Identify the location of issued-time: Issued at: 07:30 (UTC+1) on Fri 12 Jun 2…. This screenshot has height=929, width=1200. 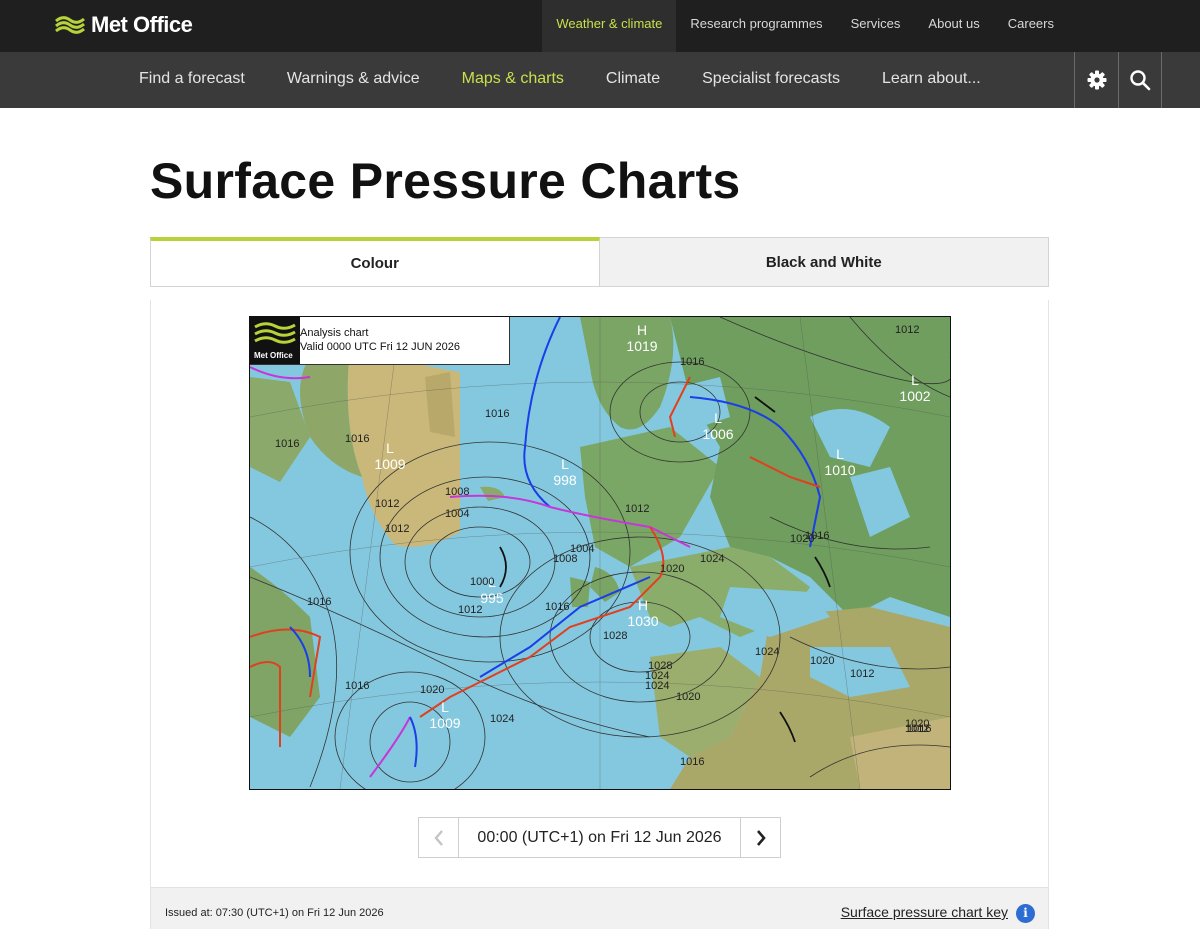
(274, 913).